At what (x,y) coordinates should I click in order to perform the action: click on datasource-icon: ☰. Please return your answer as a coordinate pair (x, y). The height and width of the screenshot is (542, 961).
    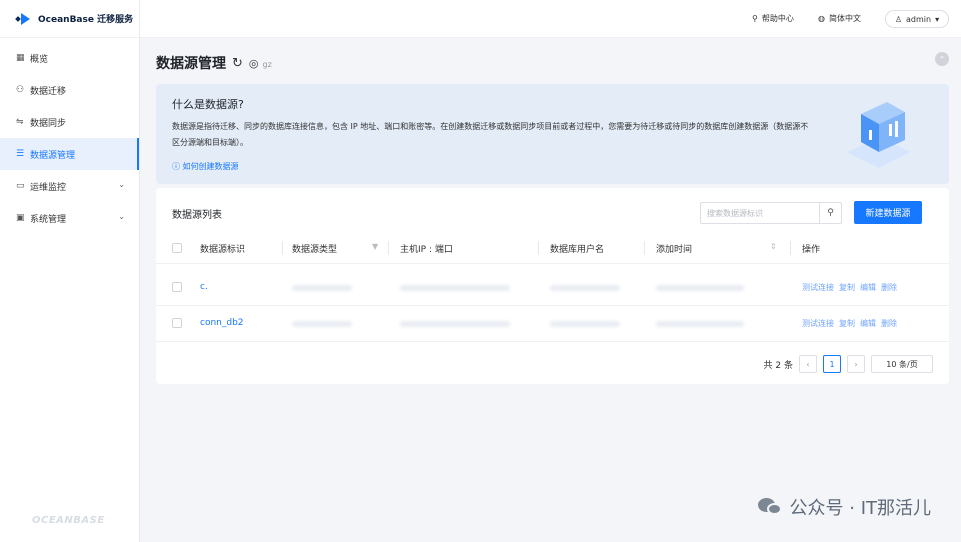
    Looking at the image, I should click on (20, 154).